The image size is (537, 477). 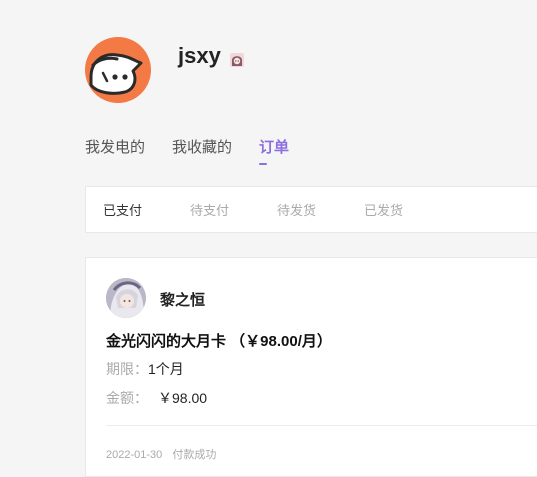 What do you see at coordinates (116, 74) in the screenshot?
I see `cartoon-face-icon` at bounding box center [116, 74].